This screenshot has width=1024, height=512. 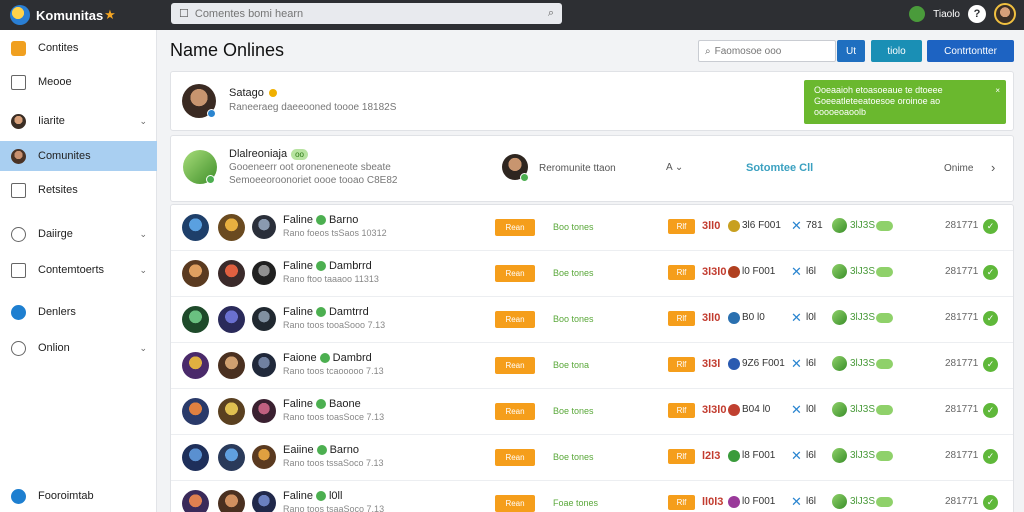 I want to click on leaf-icon, so click(x=839, y=271).